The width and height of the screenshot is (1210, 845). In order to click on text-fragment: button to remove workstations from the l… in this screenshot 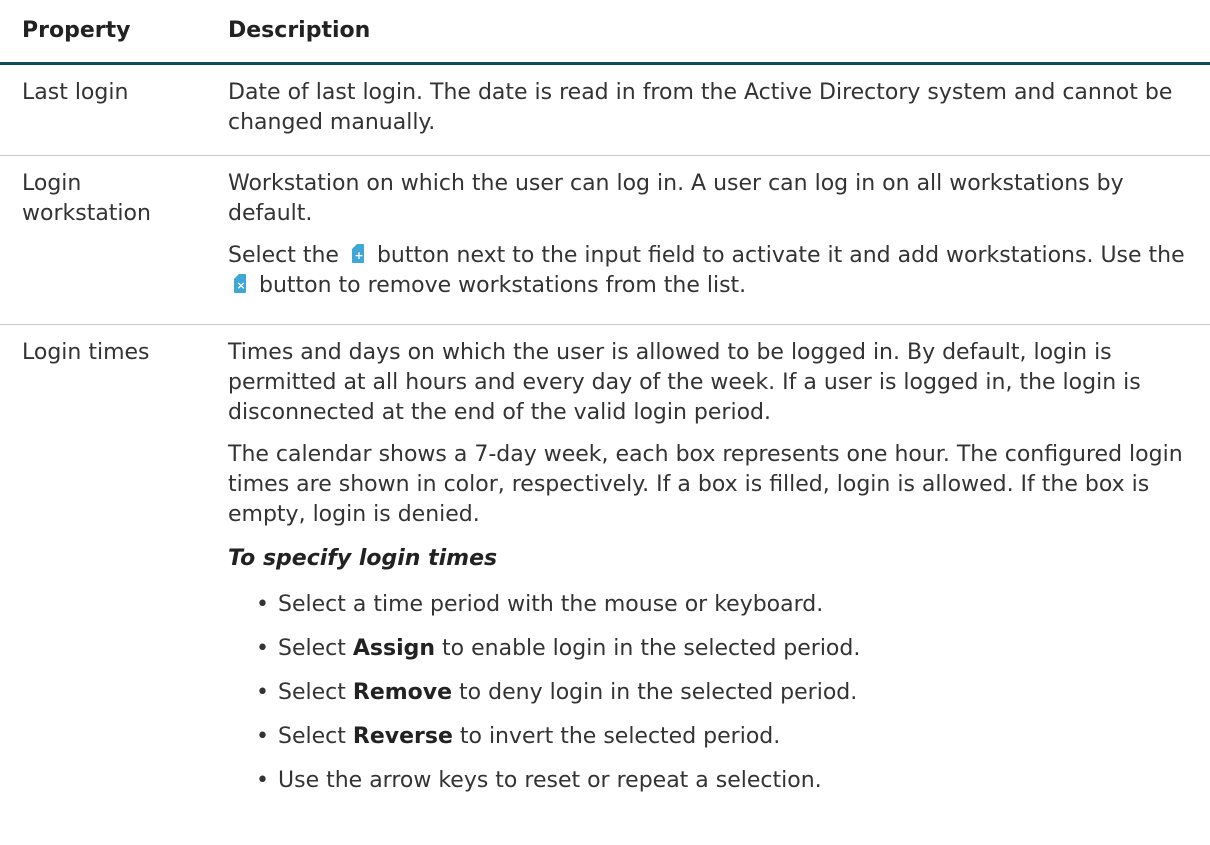, I will do `click(503, 285)`.